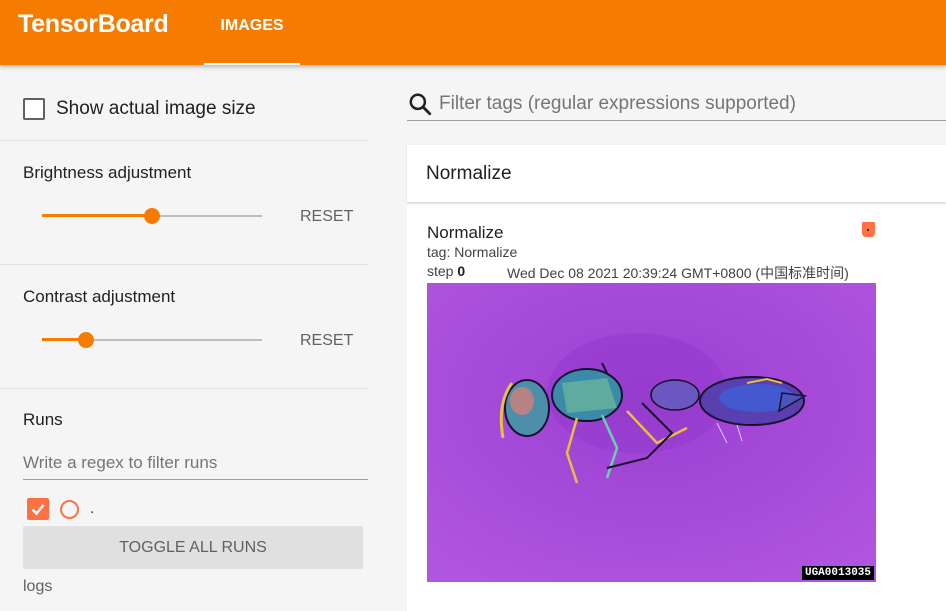  I want to click on card-title: Normalize, so click(465, 232).